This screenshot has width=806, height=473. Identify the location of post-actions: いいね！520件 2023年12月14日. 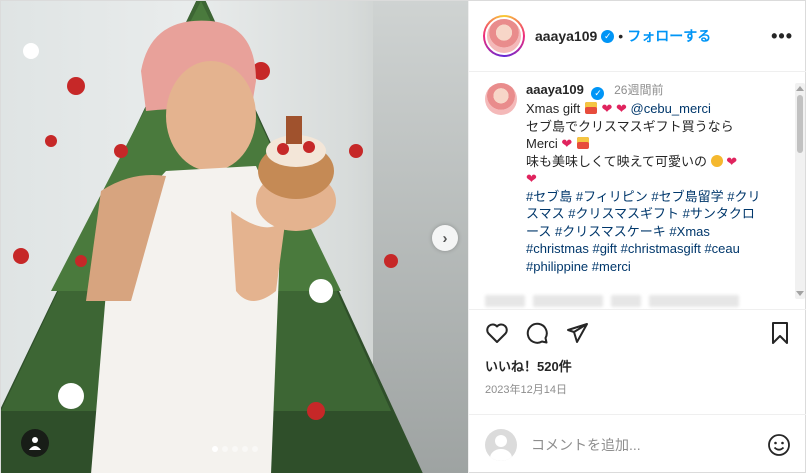
(637, 361).